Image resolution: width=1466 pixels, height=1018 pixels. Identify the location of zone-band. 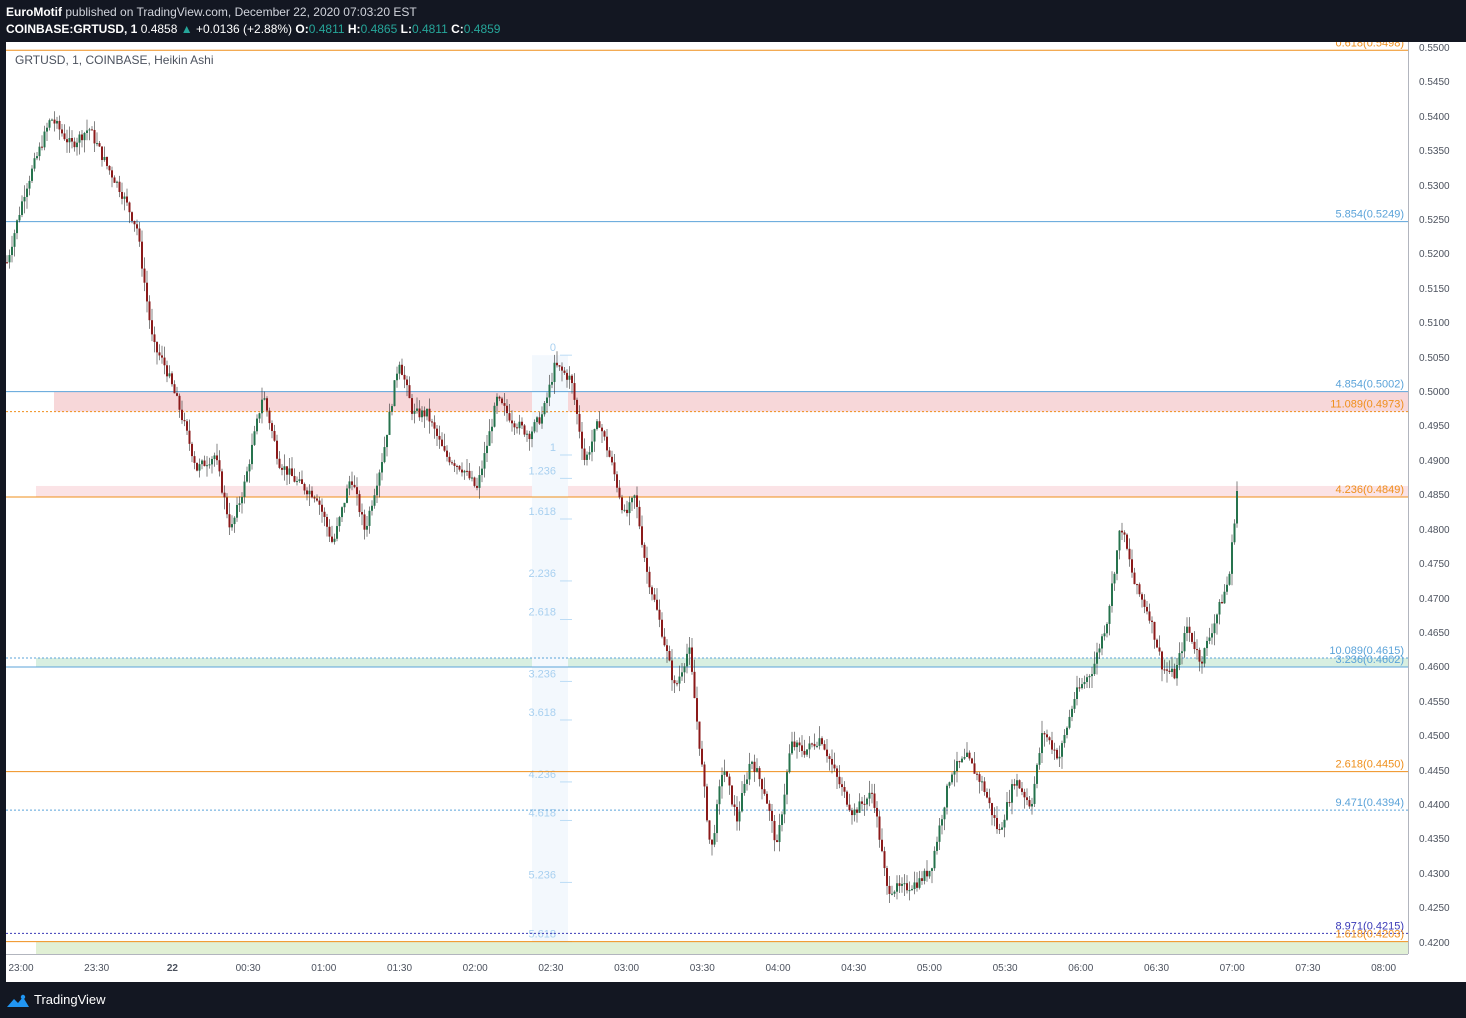
(722, 947).